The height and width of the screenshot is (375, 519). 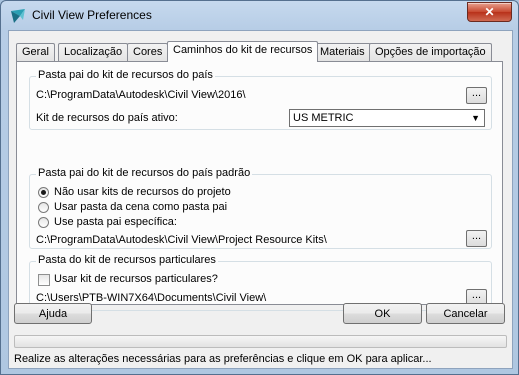 I want to click on dropdown-arrow-icon: ▼, so click(x=475, y=118).